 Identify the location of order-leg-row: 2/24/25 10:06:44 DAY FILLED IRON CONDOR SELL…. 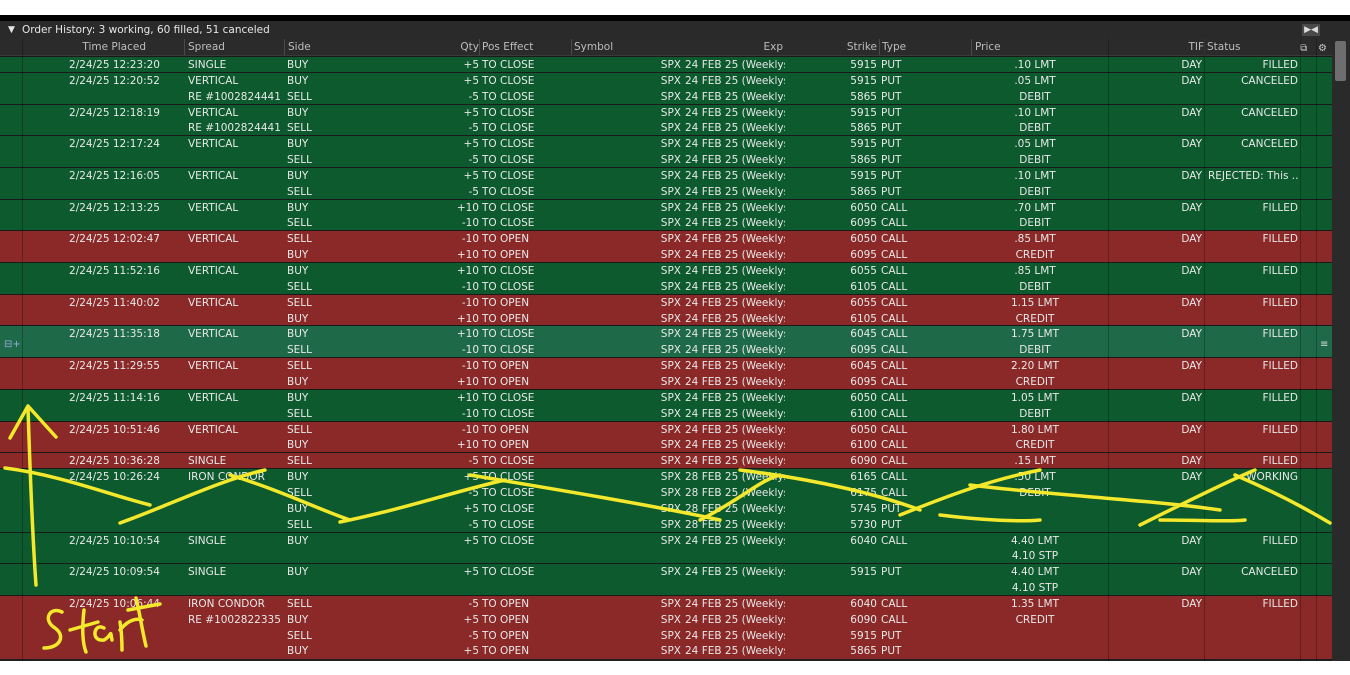
(666, 604).